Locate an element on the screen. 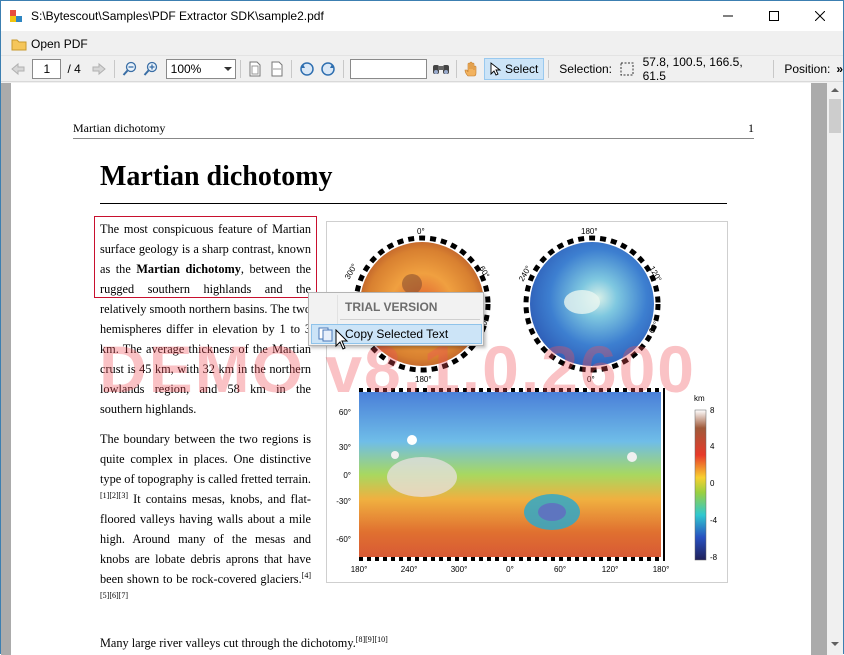 The image size is (844, 655). search-input is located at coordinates (388, 68).